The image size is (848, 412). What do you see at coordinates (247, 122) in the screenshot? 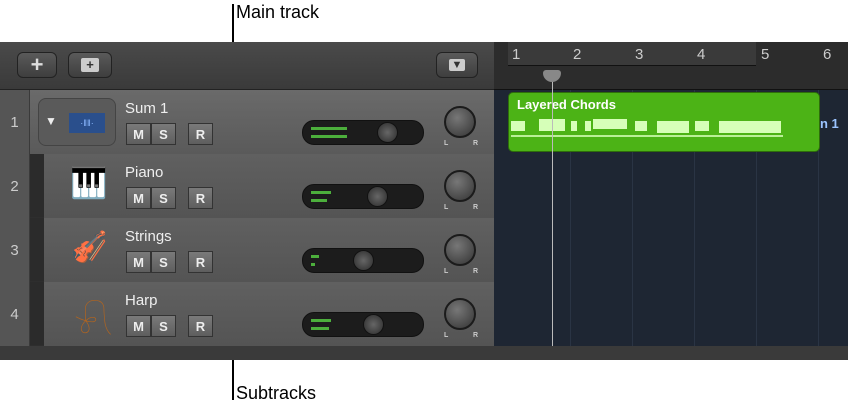
I see `track-row-main: 1 ▼ ·‖‖· Sum 1 MS R L R` at bounding box center [247, 122].